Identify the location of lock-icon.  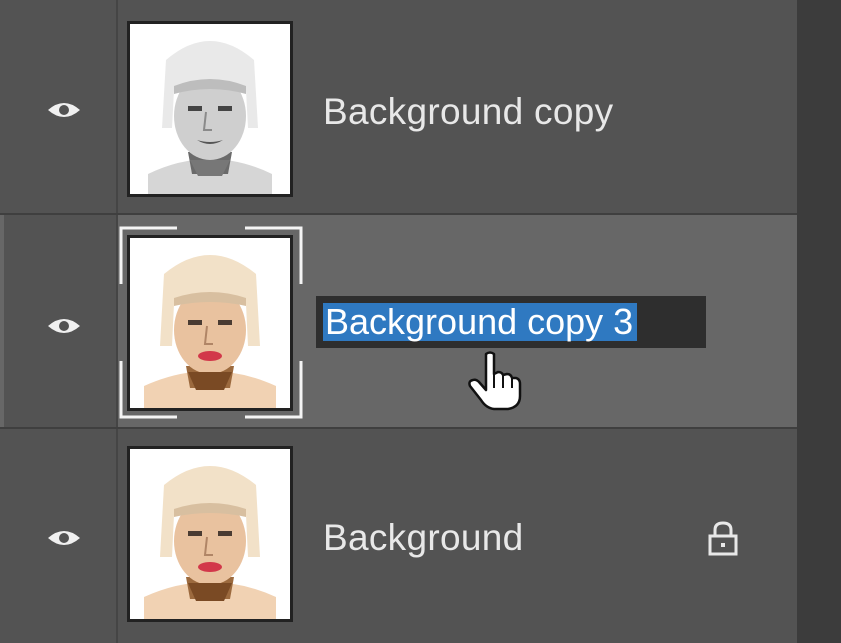
(723, 538).